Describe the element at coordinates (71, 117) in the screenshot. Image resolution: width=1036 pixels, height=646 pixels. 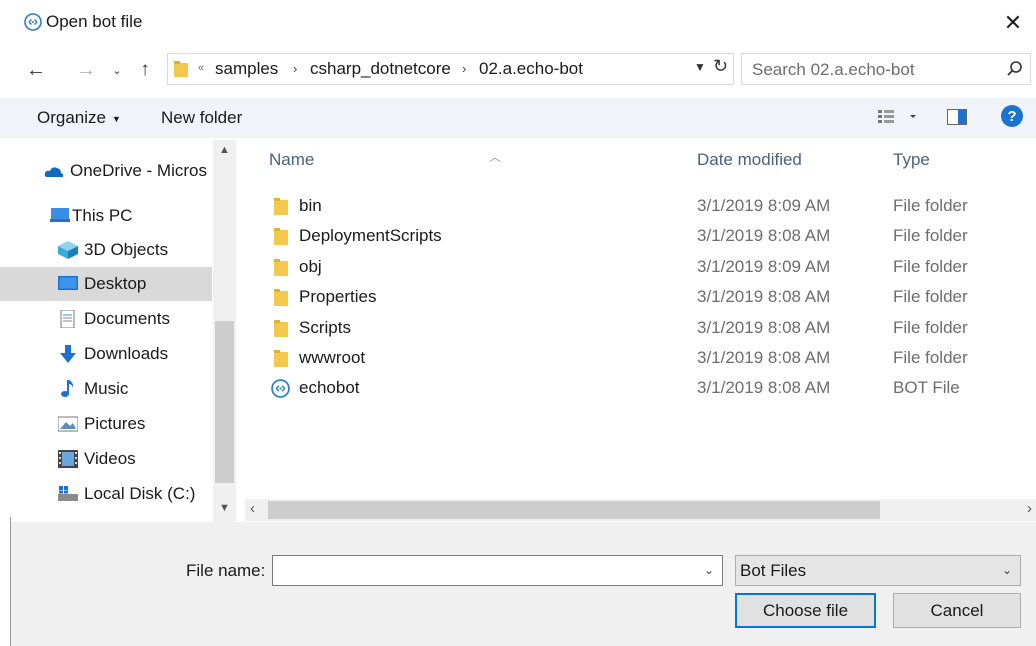
I see `organize-label: Organize` at that location.